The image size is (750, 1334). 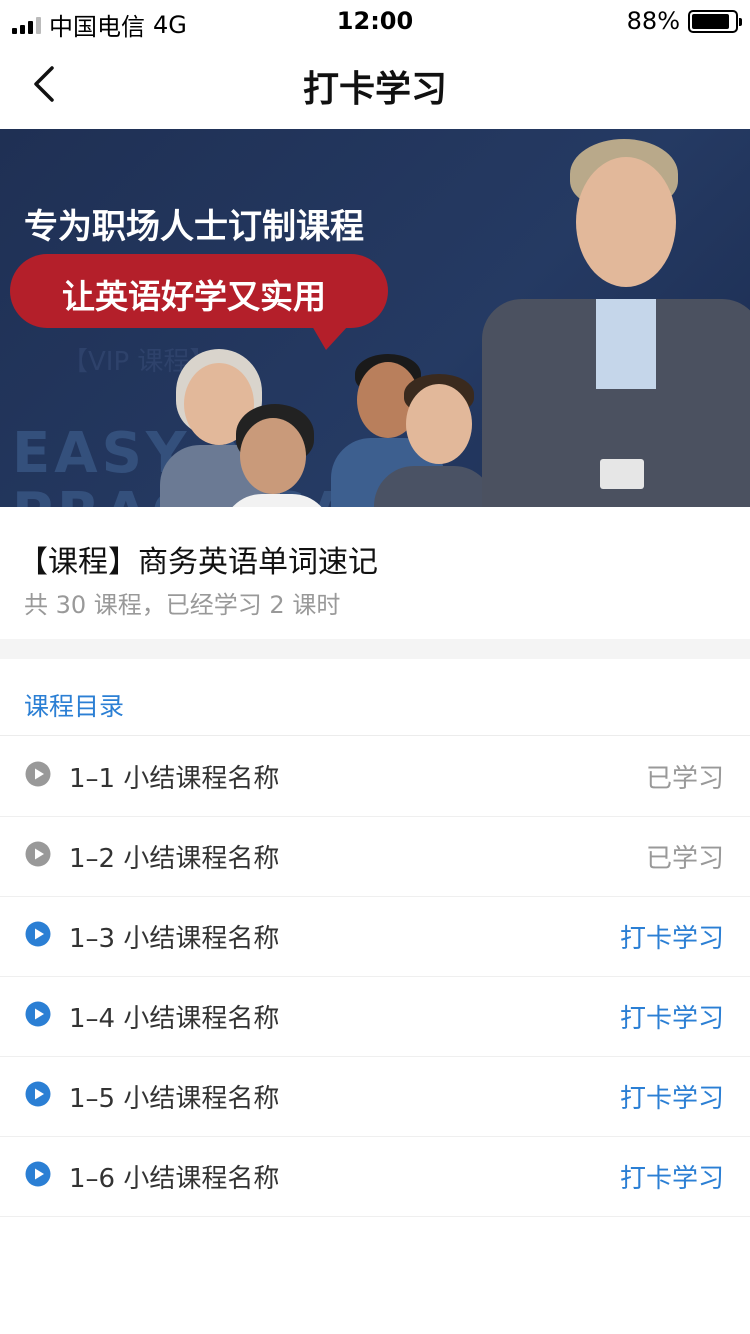 I want to click on lesson-row: 1–4 小结课程名称 打卡学习, so click(x=375, y=1017).